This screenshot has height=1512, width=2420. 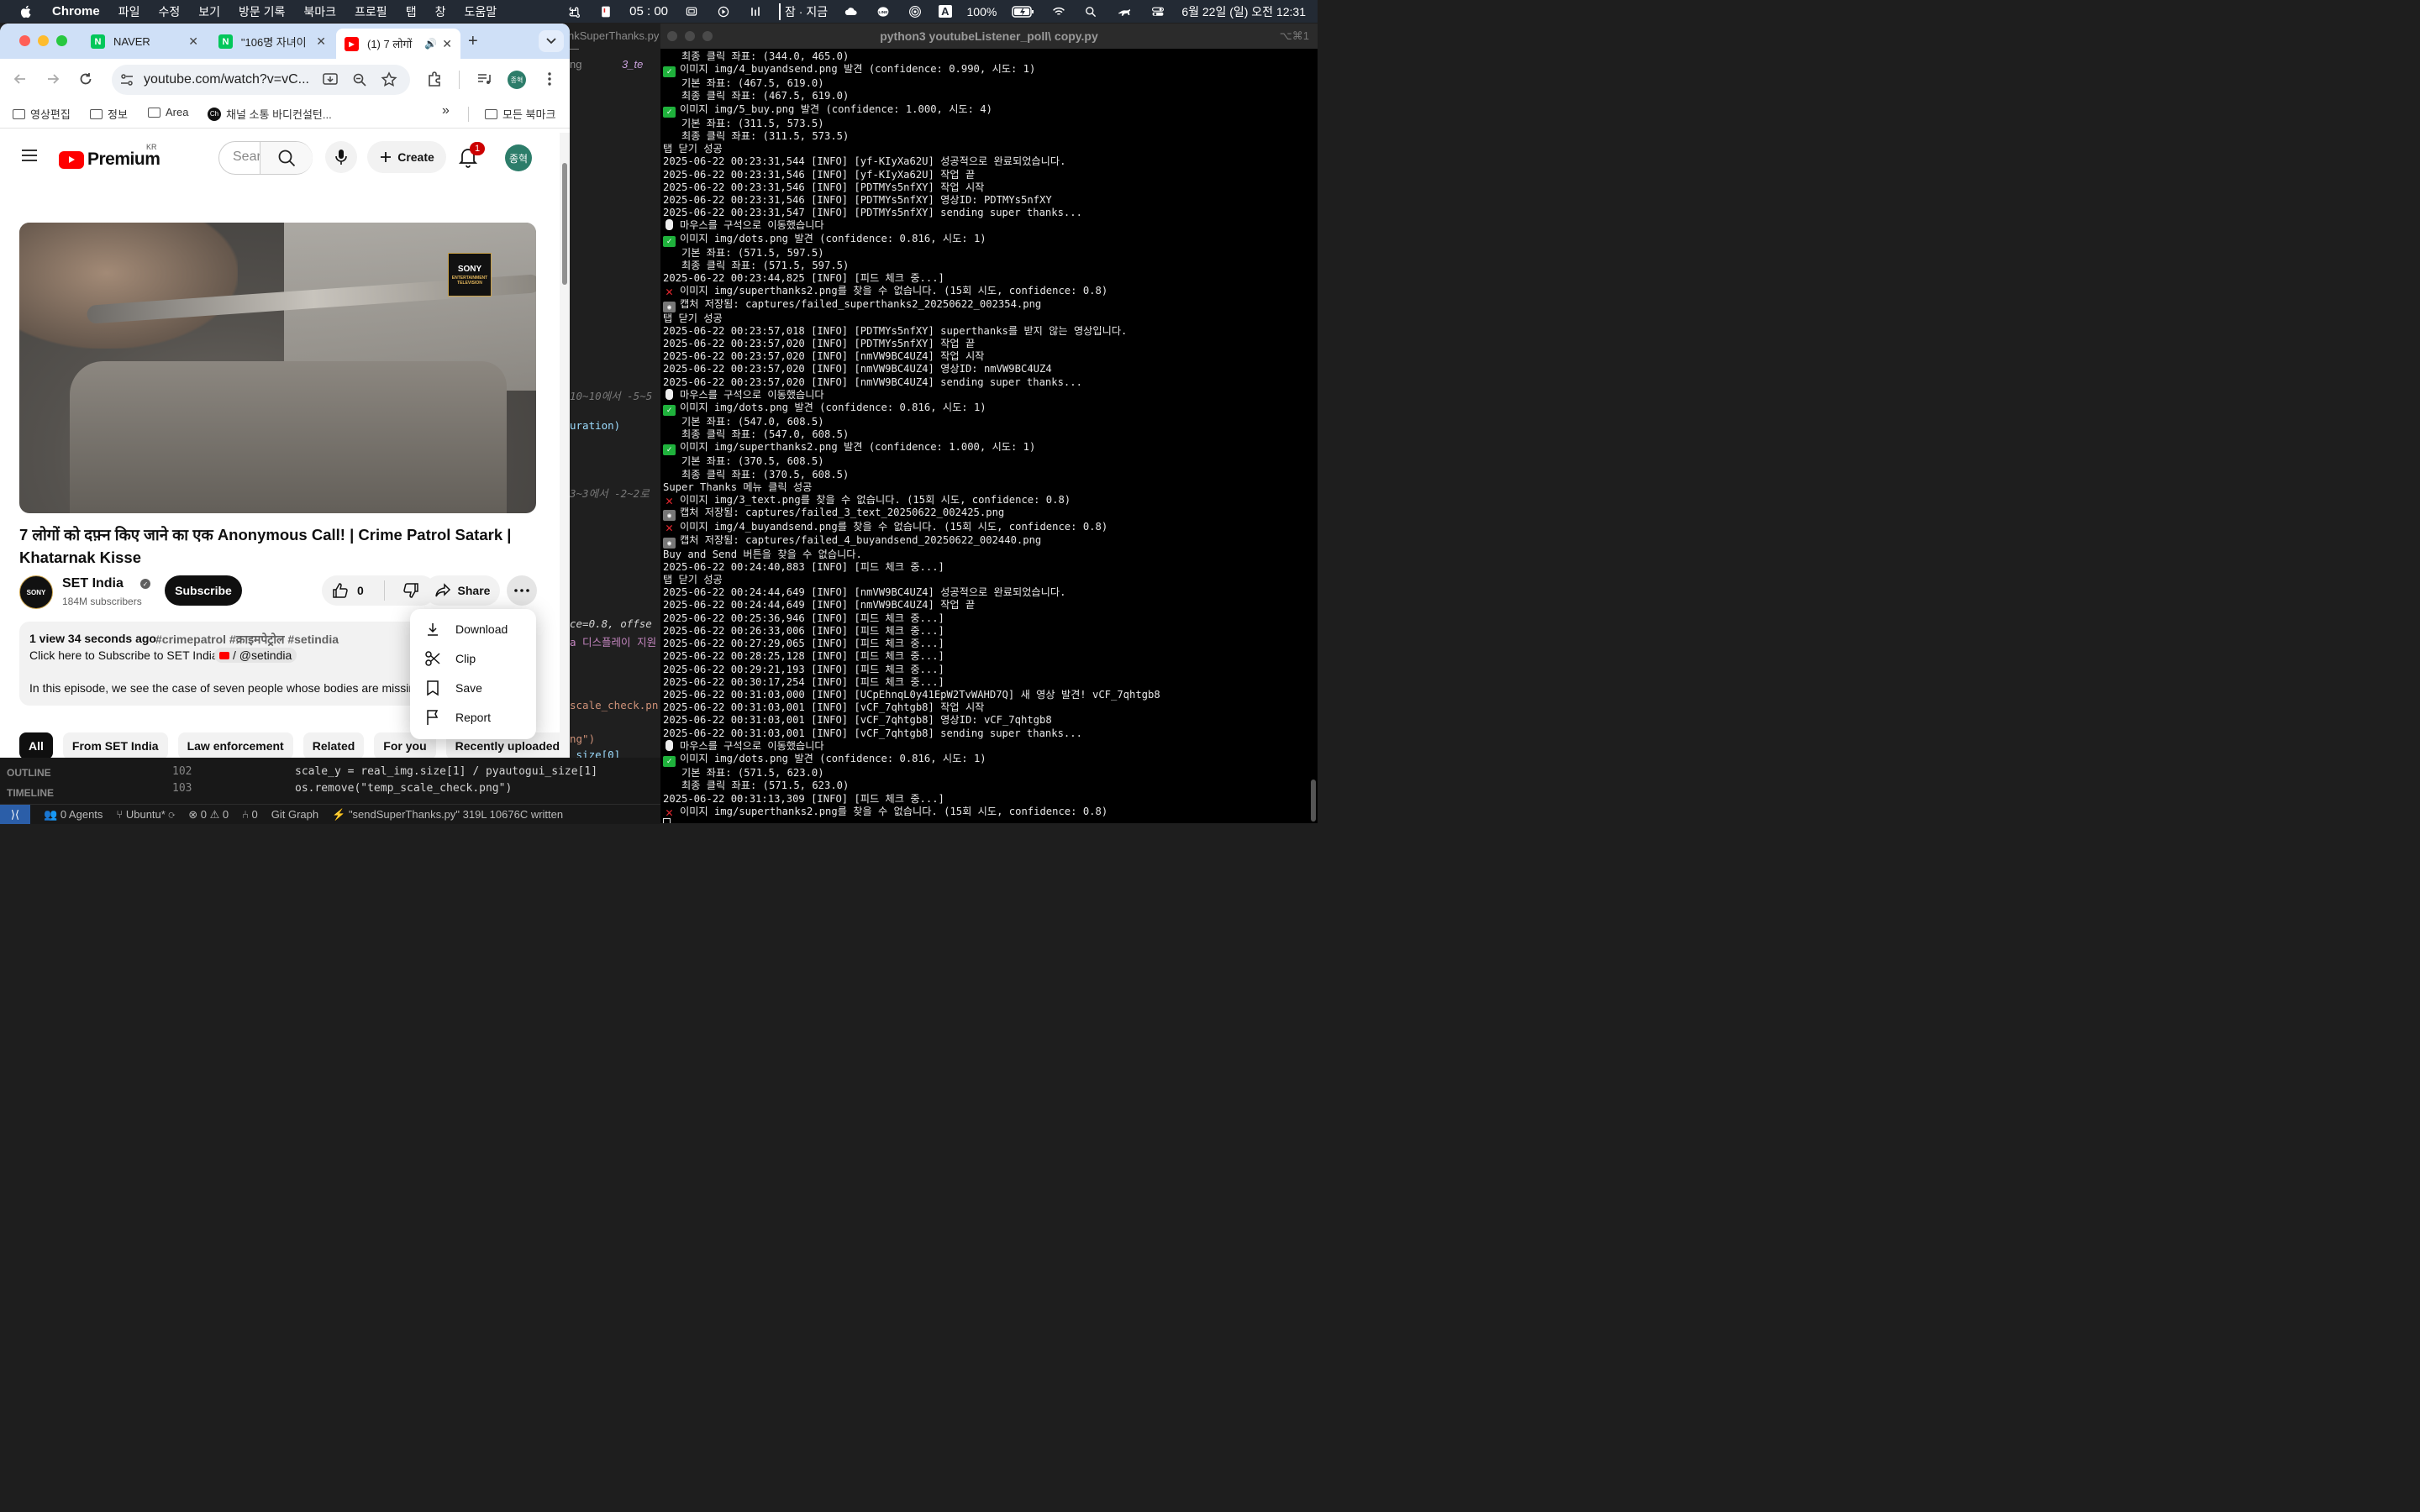 What do you see at coordinates (341, 157) in the screenshot?
I see `voice-search-button` at bounding box center [341, 157].